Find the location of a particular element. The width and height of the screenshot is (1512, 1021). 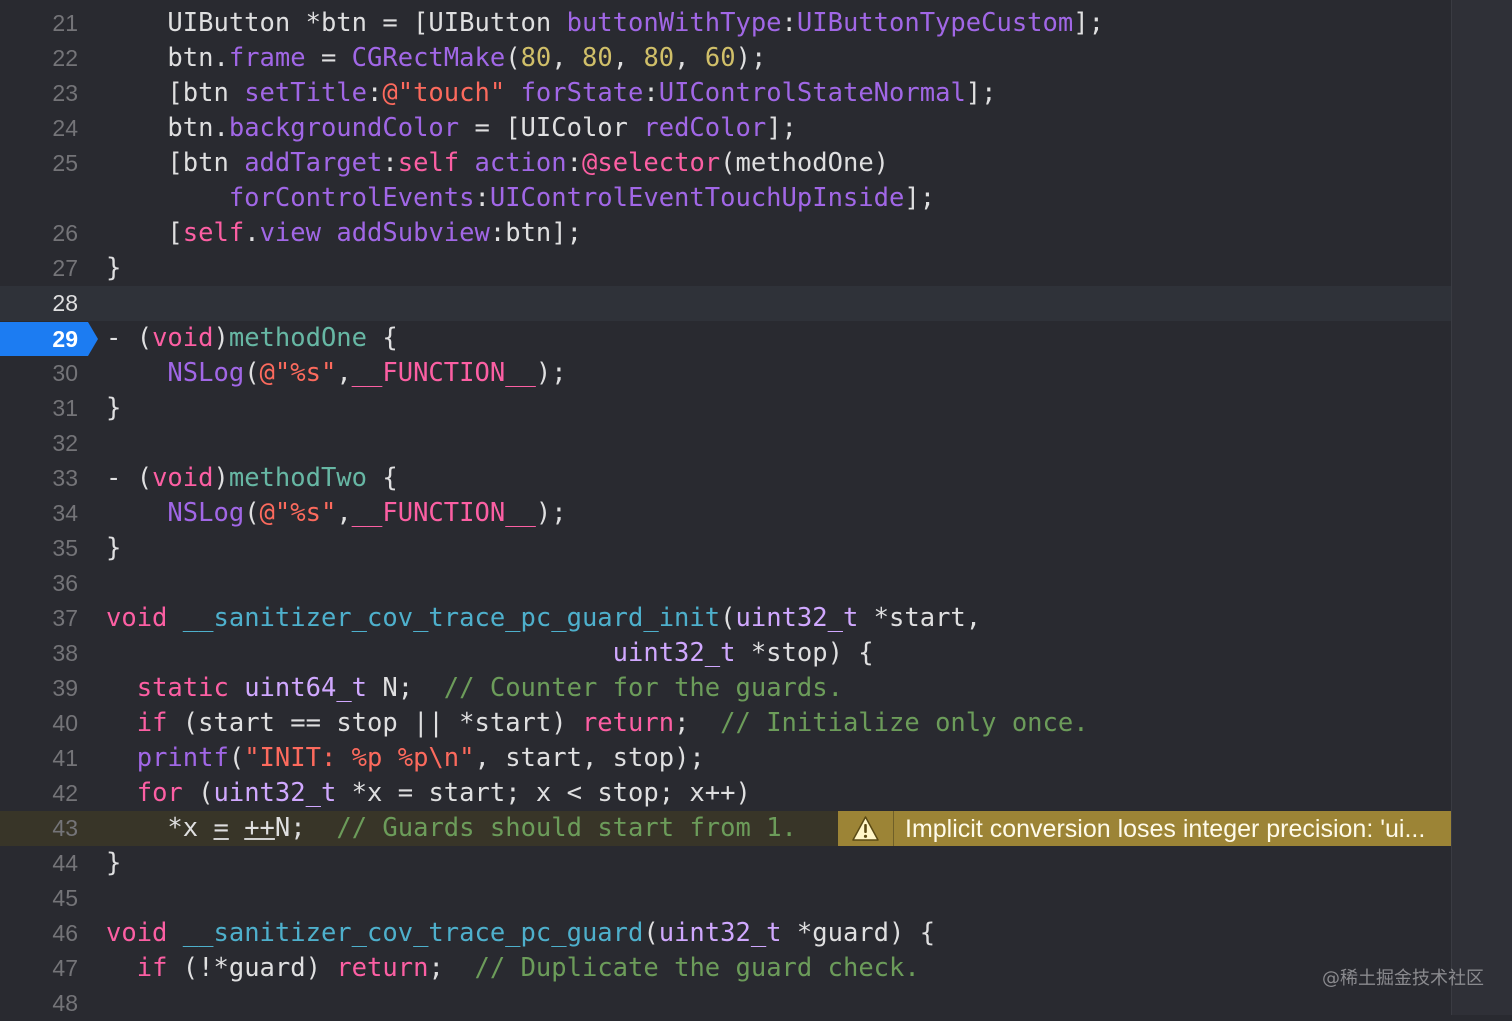

line-number: 31 is located at coordinates (65, 408).